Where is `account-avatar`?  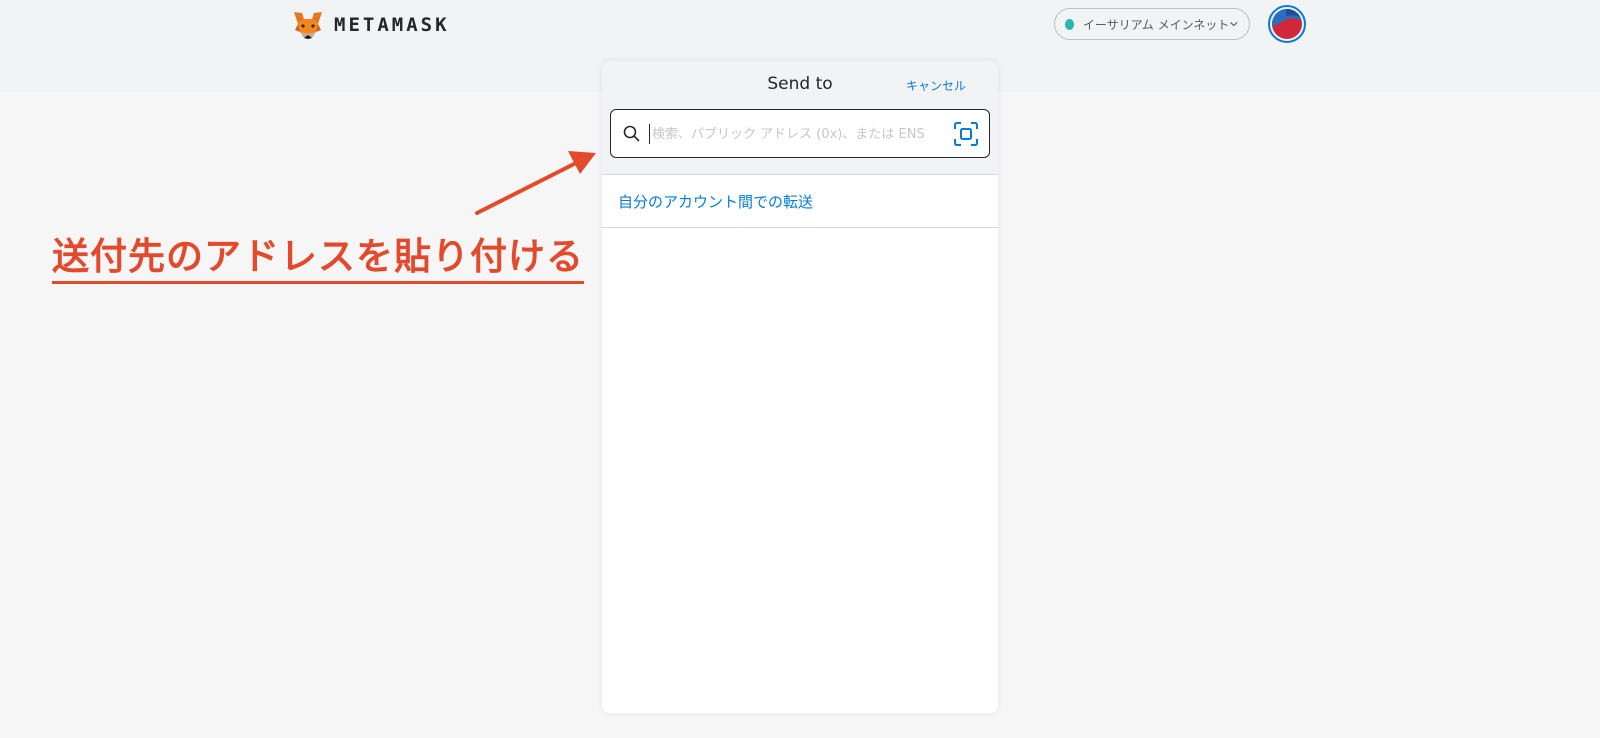 account-avatar is located at coordinates (1287, 24).